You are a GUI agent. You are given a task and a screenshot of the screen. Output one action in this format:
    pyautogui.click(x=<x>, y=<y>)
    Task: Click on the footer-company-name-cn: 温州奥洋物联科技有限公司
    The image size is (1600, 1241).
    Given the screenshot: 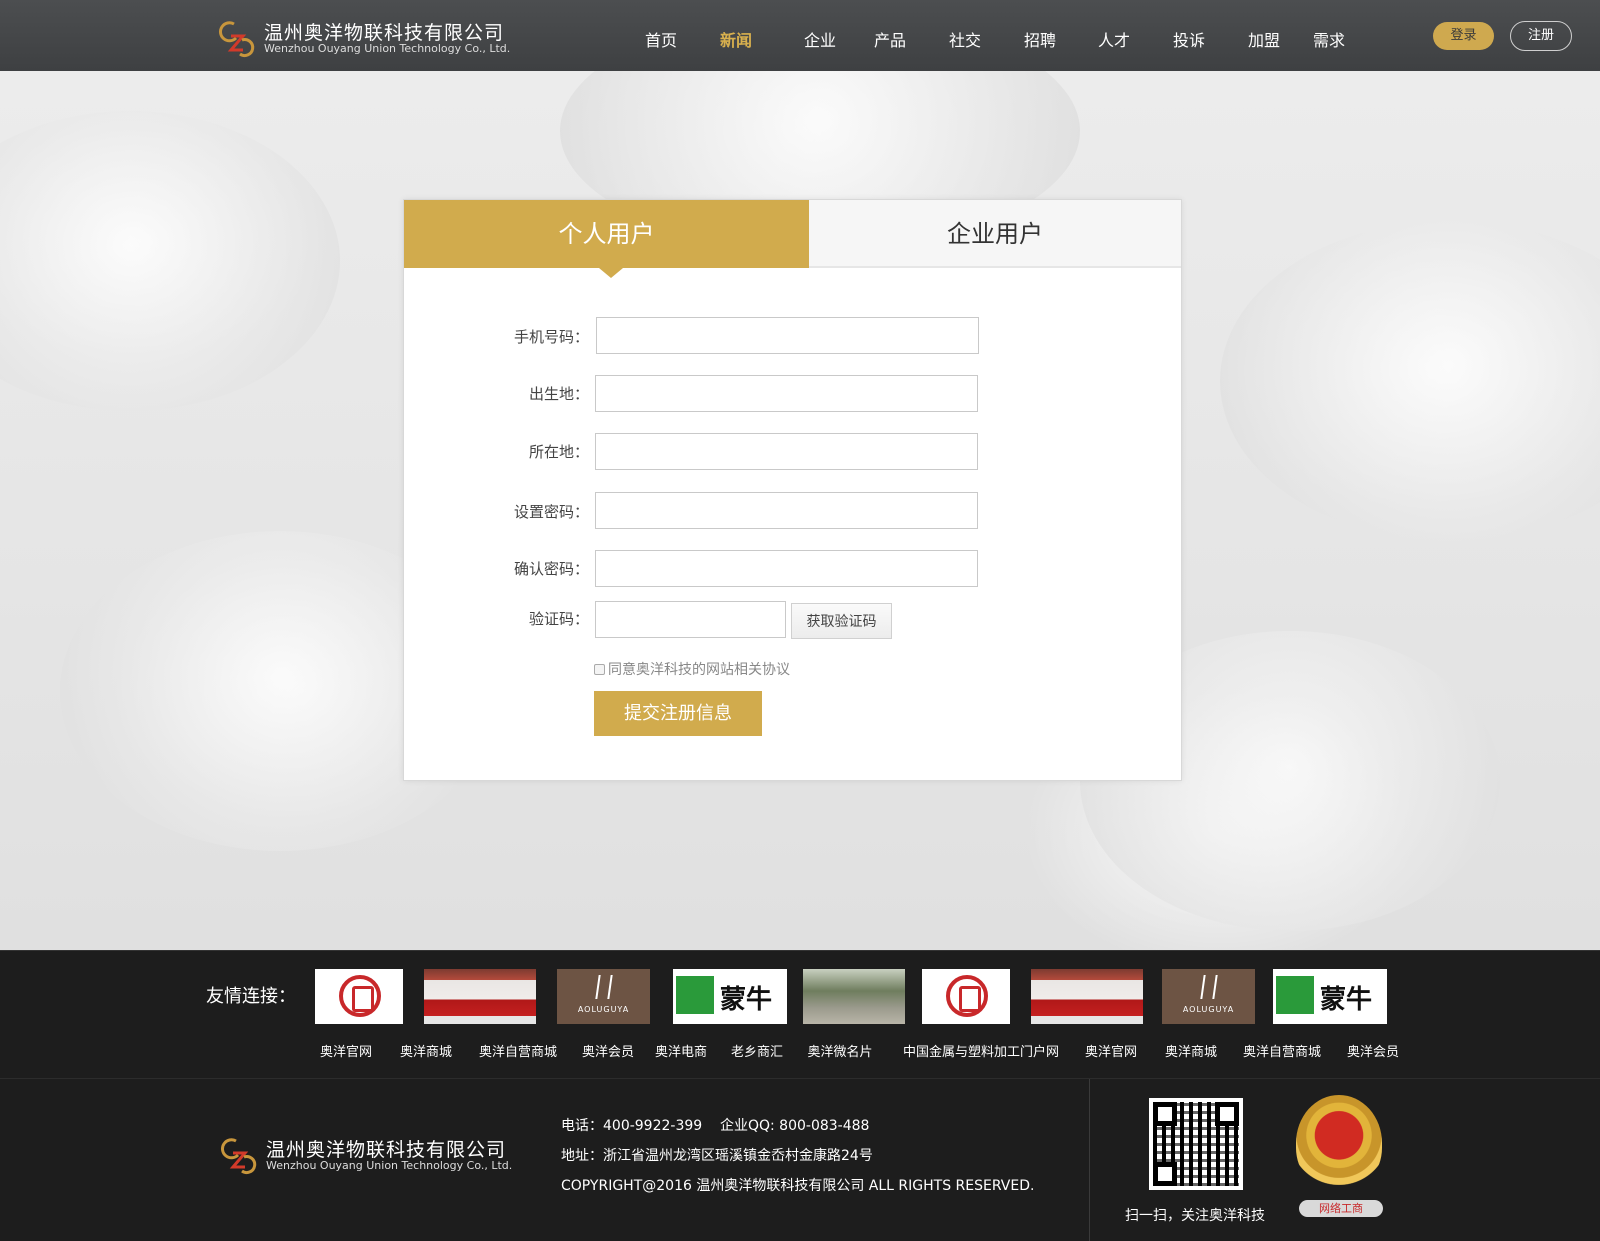 What is the action you would take?
    pyautogui.click(x=386, y=1150)
    